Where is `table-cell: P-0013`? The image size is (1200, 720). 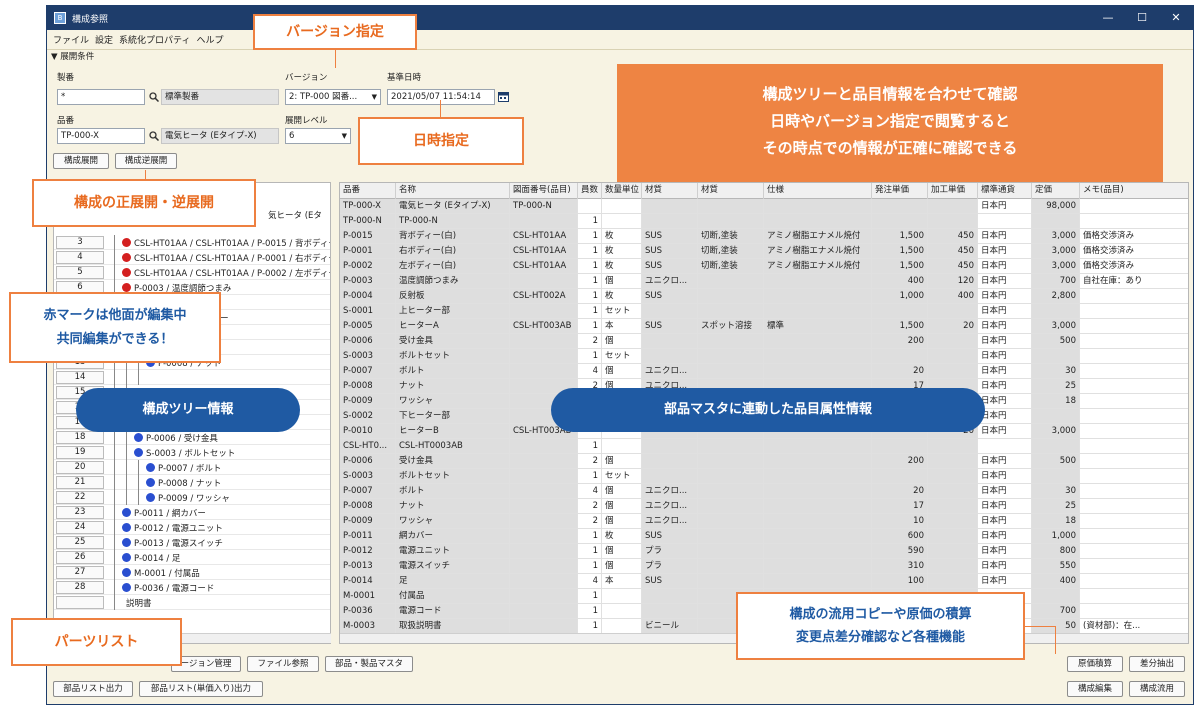 table-cell: P-0013 is located at coordinates (368, 566).